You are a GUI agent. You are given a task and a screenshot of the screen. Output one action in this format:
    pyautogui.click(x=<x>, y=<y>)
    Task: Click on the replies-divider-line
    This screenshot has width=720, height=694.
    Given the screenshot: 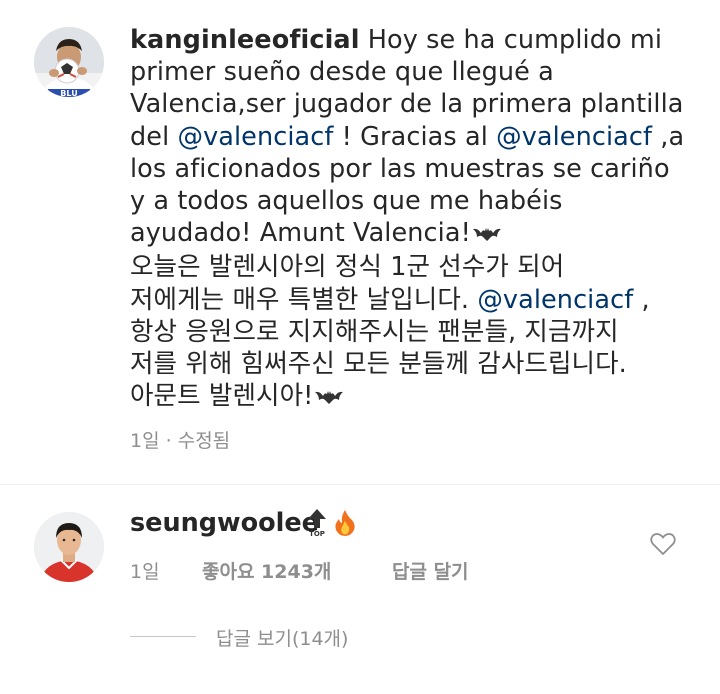 What is the action you would take?
    pyautogui.click(x=163, y=636)
    